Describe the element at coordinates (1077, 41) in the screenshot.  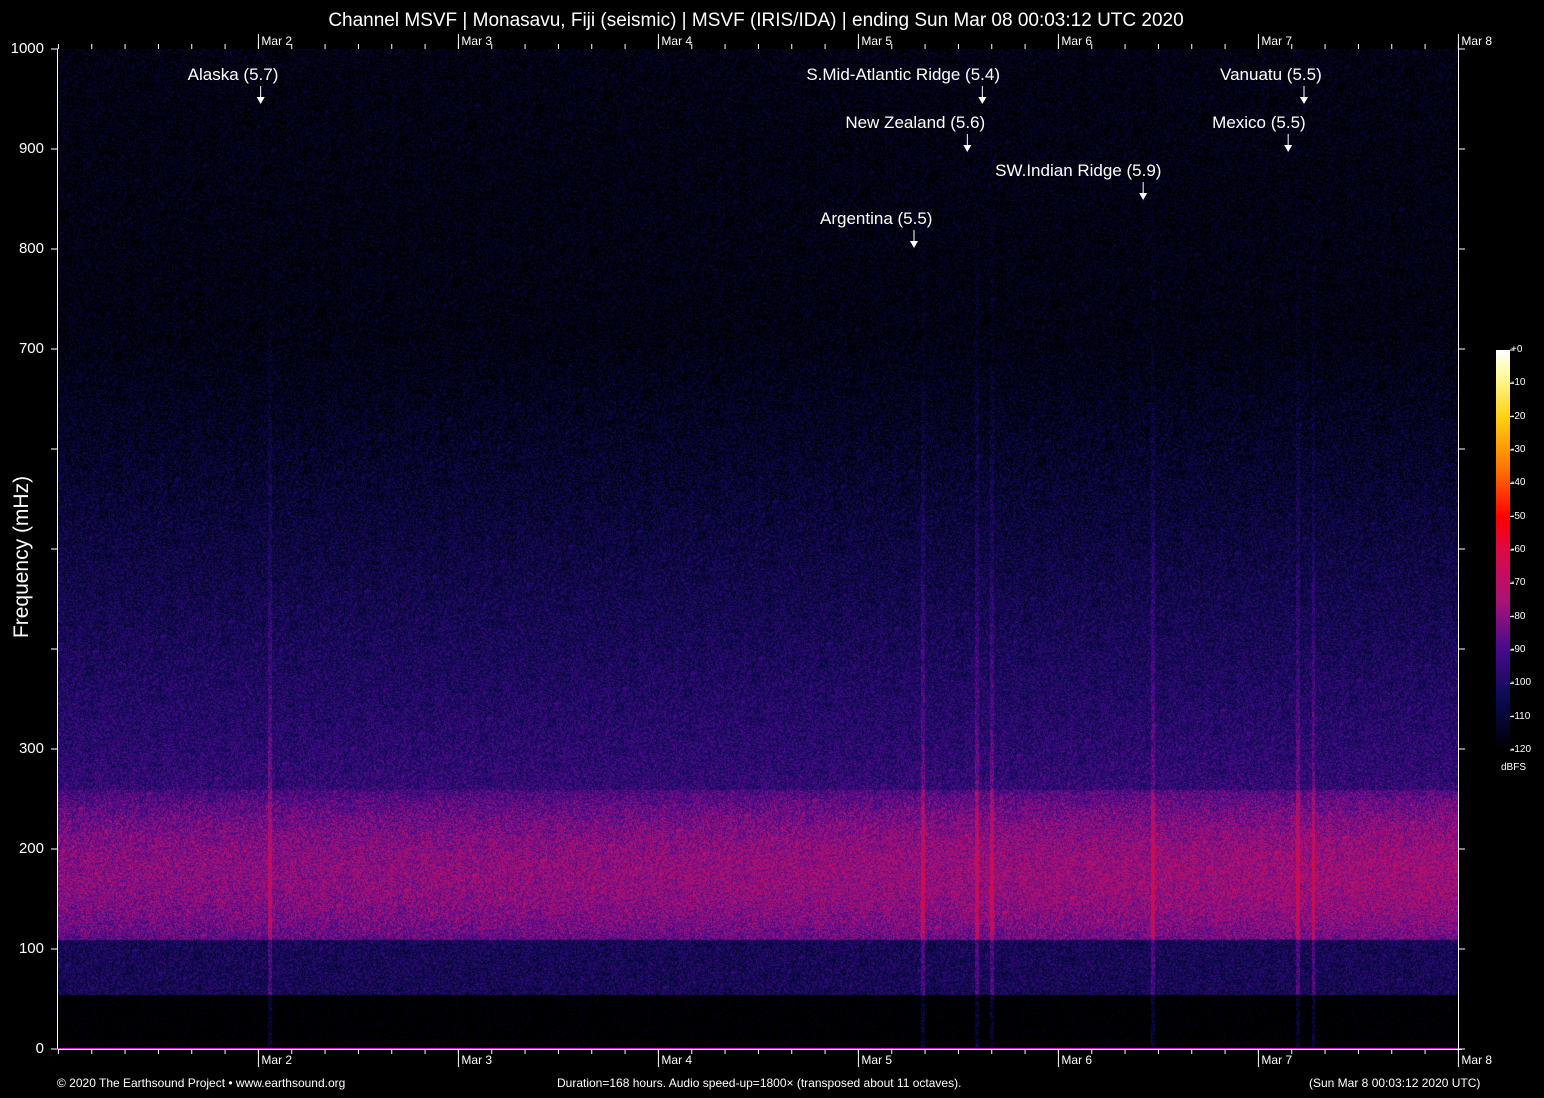
I see `x-tick-label-top: Mar 6` at that location.